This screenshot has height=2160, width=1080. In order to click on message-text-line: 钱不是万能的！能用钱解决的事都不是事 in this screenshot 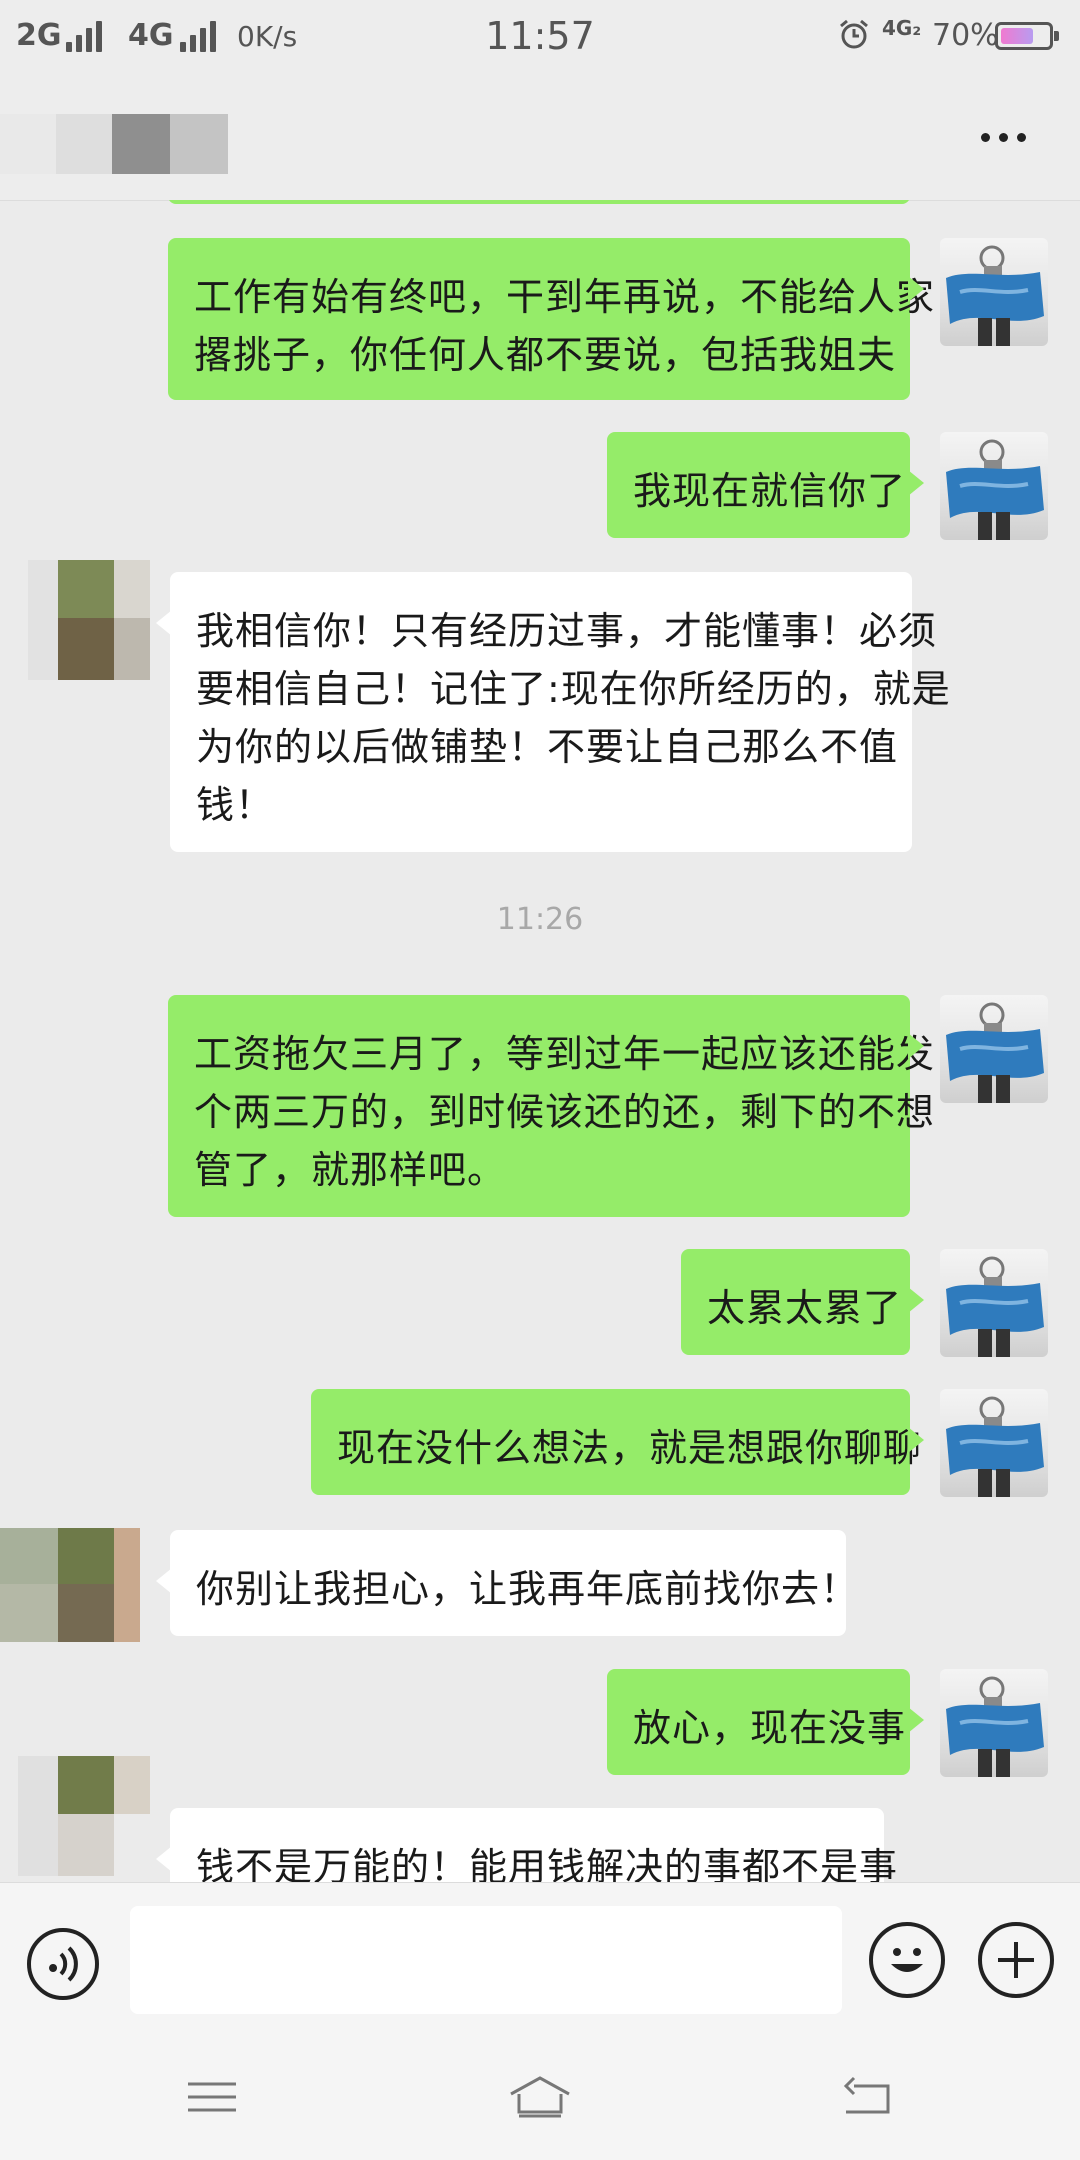, I will do `click(547, 1863)`.